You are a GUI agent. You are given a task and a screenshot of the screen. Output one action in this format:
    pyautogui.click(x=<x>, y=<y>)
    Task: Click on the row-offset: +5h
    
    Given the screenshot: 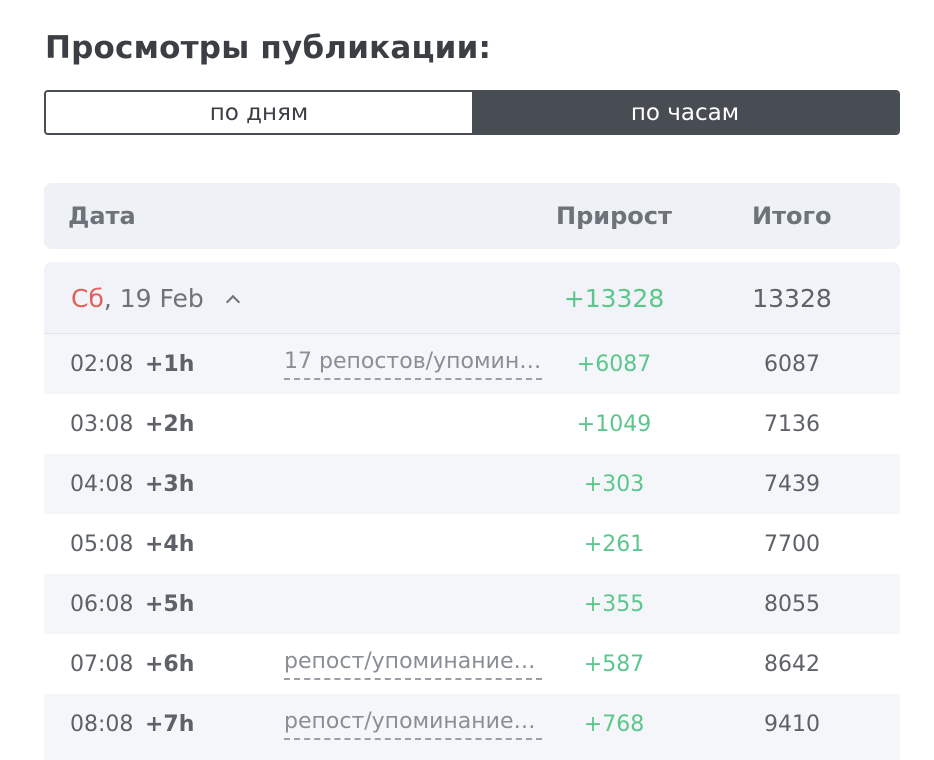 What is the action you would take?
    pyautogui.click(x=170, y=604)
    